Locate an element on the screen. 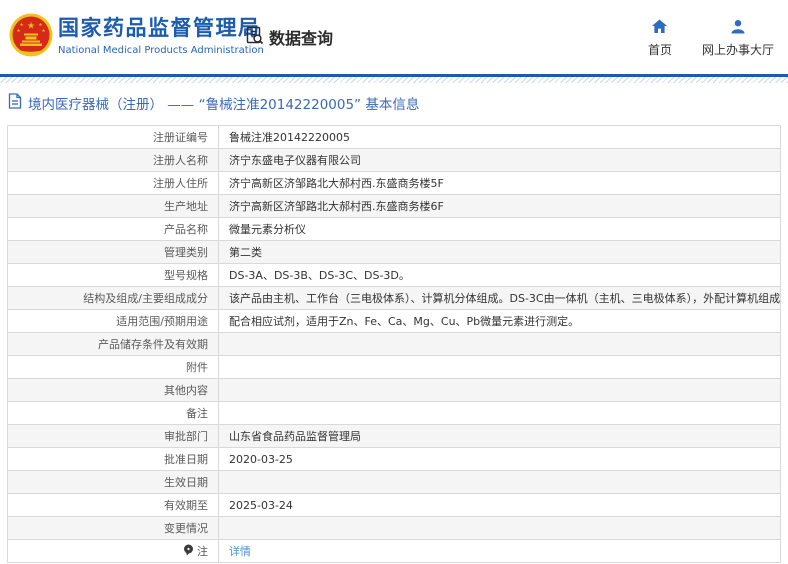  table-row: 生效日期 is located at coordinates (394, 482).